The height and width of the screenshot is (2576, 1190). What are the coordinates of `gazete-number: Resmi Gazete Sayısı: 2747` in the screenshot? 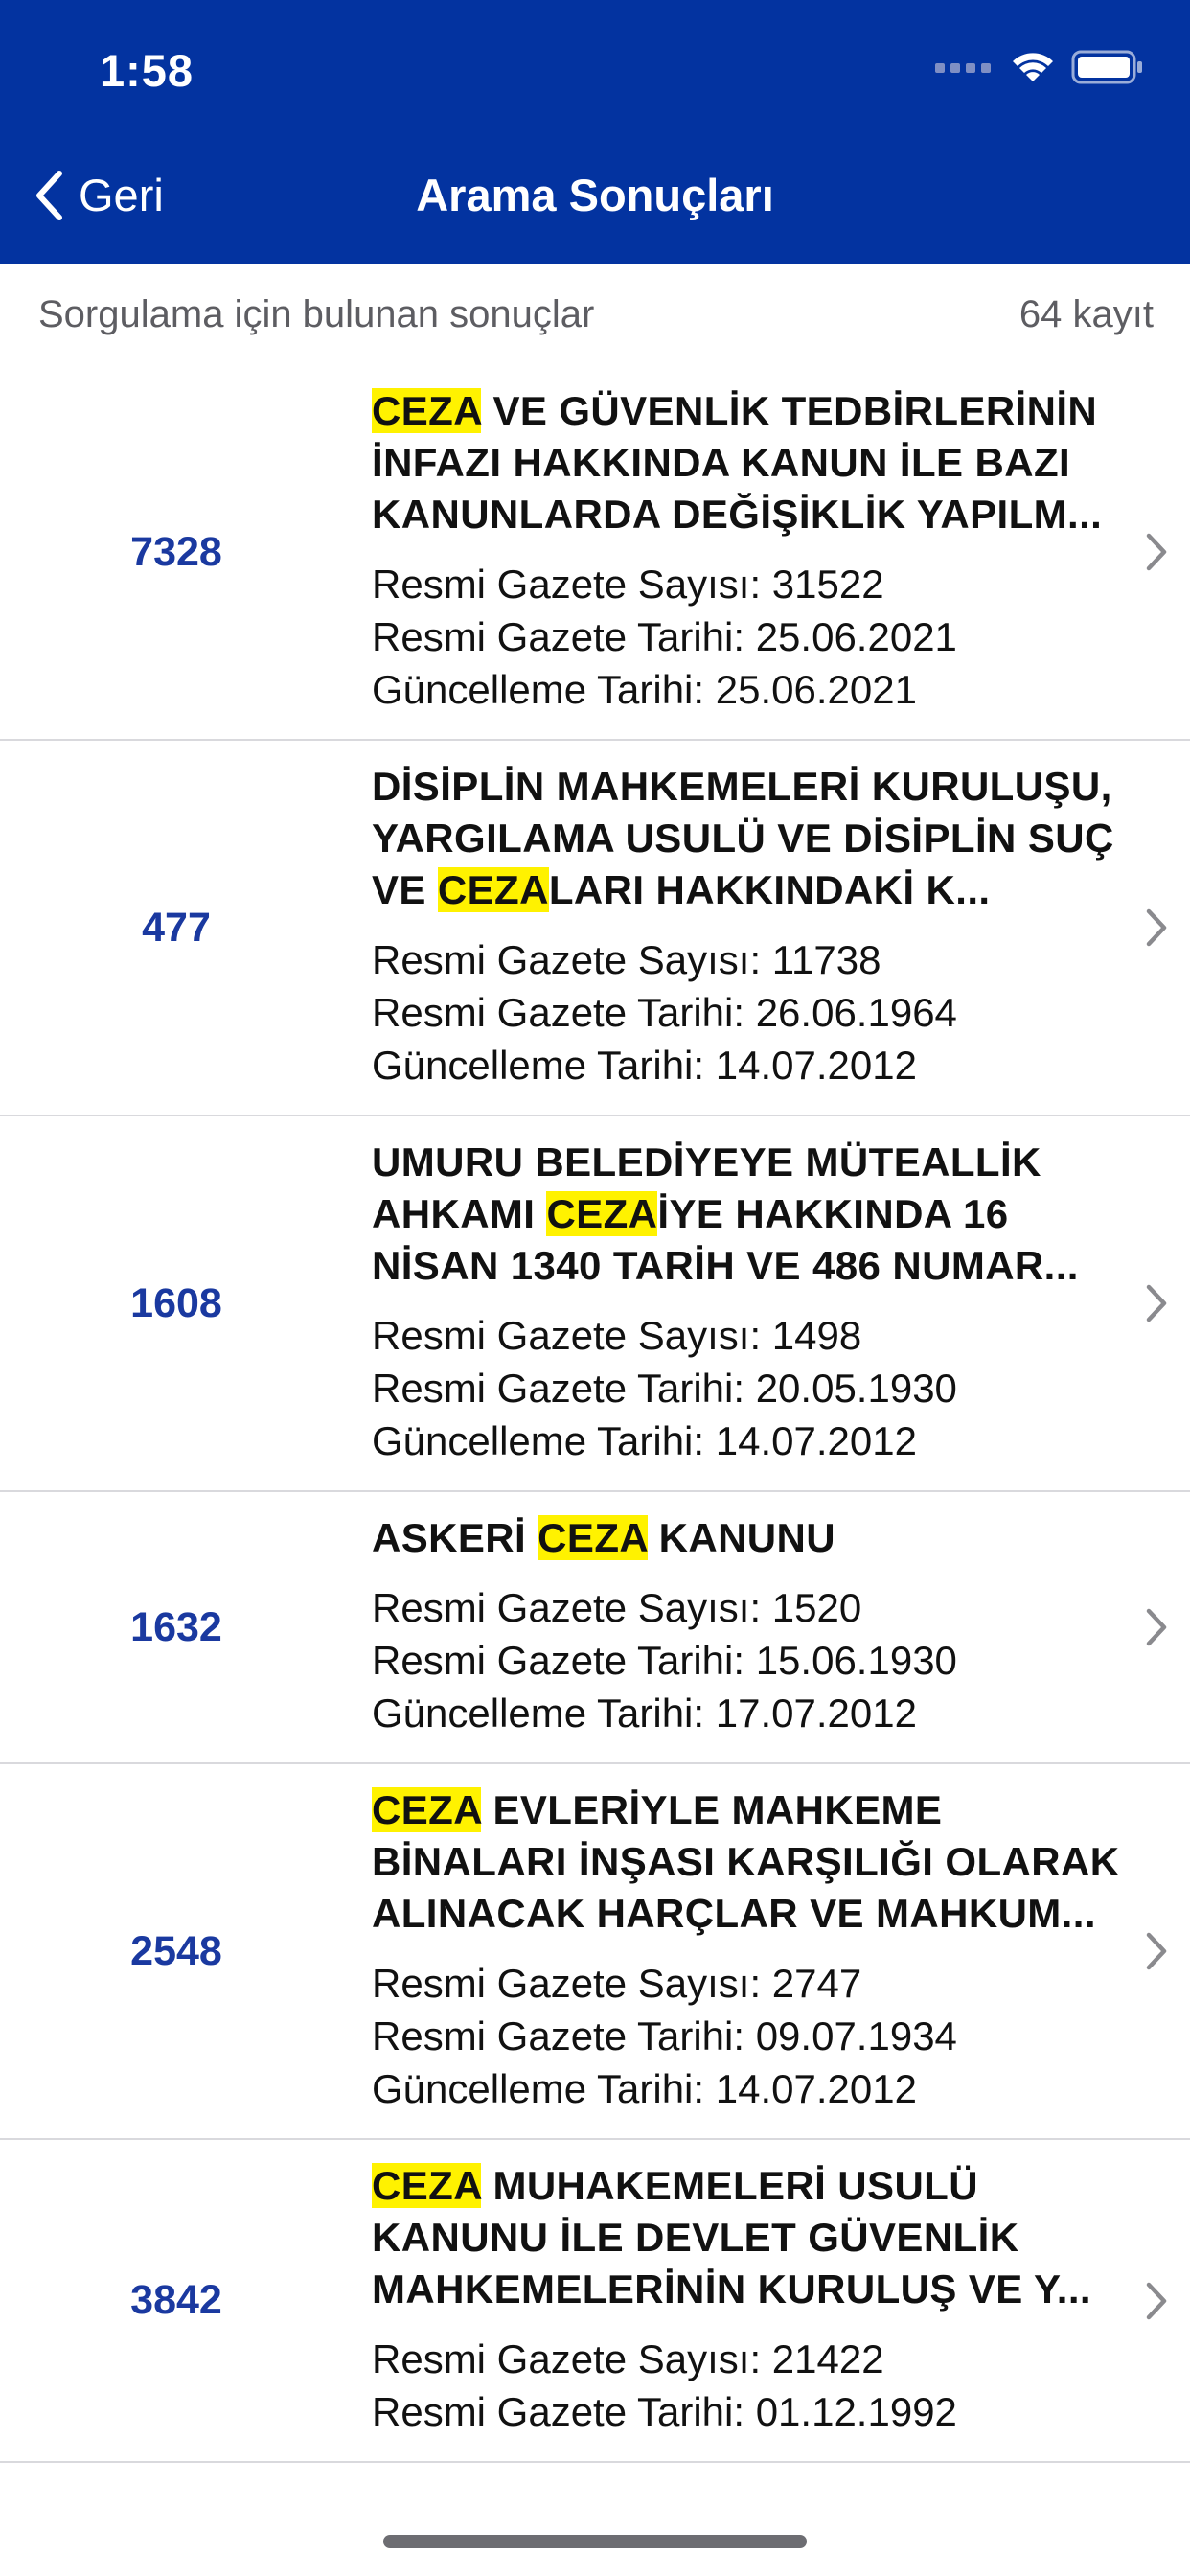 It's located at (617, 1983).